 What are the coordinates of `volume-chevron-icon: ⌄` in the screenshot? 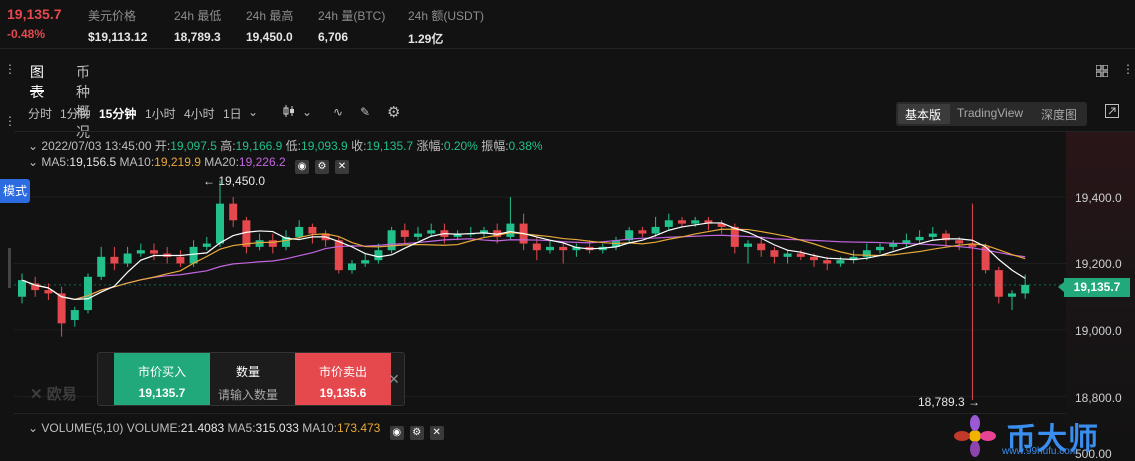 It's located at (33, 428).